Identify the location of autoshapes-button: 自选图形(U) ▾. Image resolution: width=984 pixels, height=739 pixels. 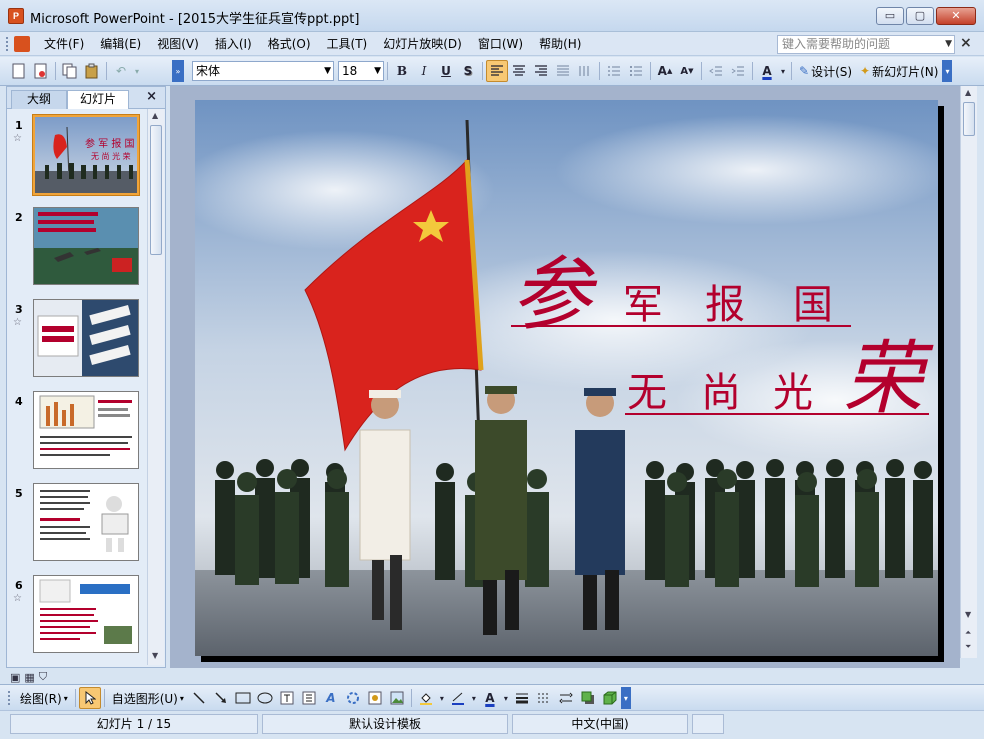
(148, 698).